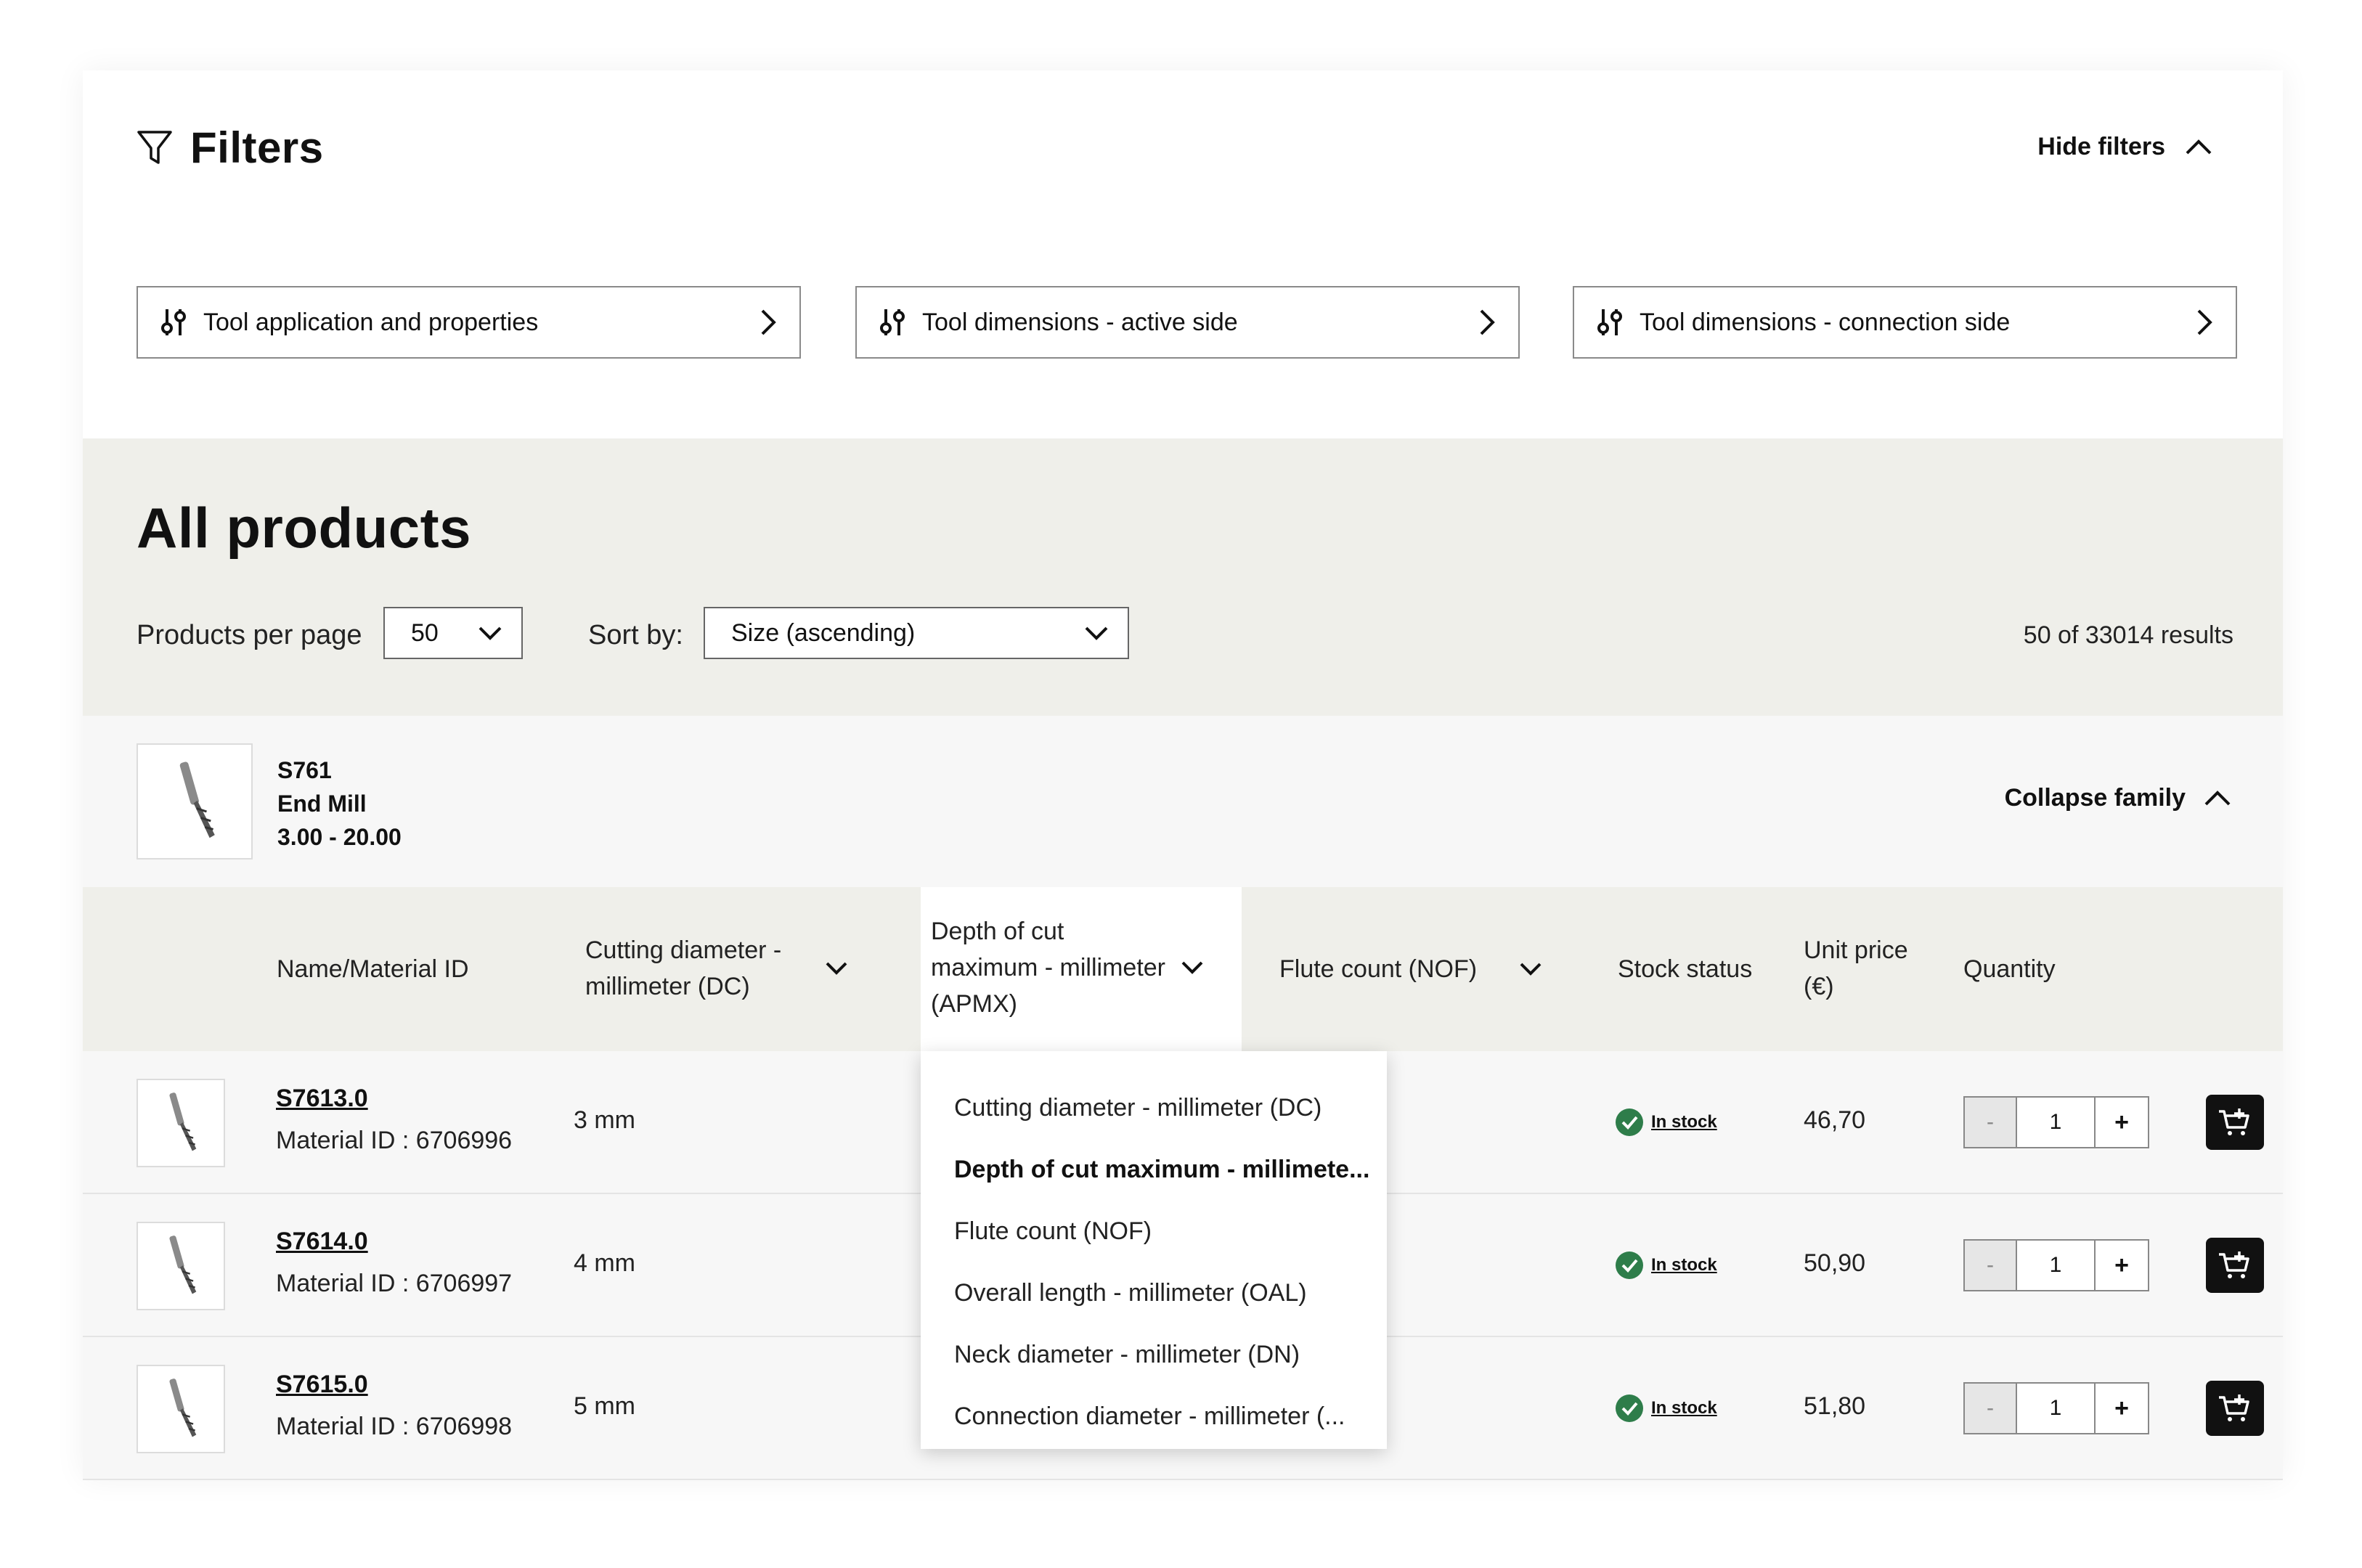  Describe the element at coordinates (667, 987) in the screenshot. I see `column-header-label: millimeter (DC)` at that location.